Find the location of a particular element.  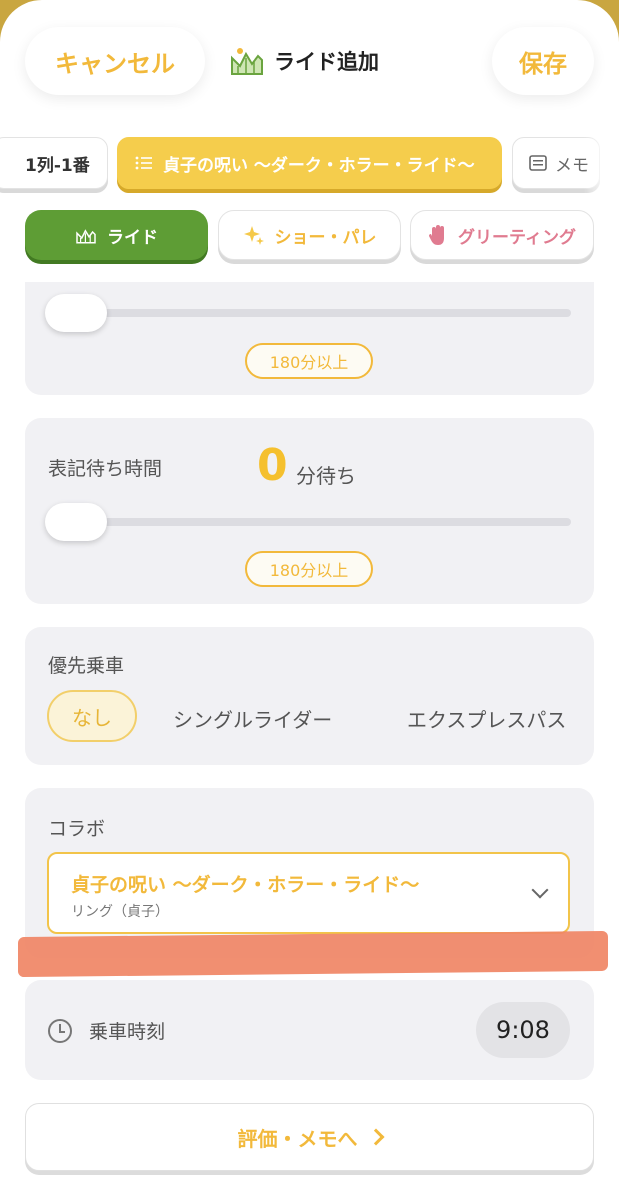

highlight-mark is located at coordinates (313, 954).